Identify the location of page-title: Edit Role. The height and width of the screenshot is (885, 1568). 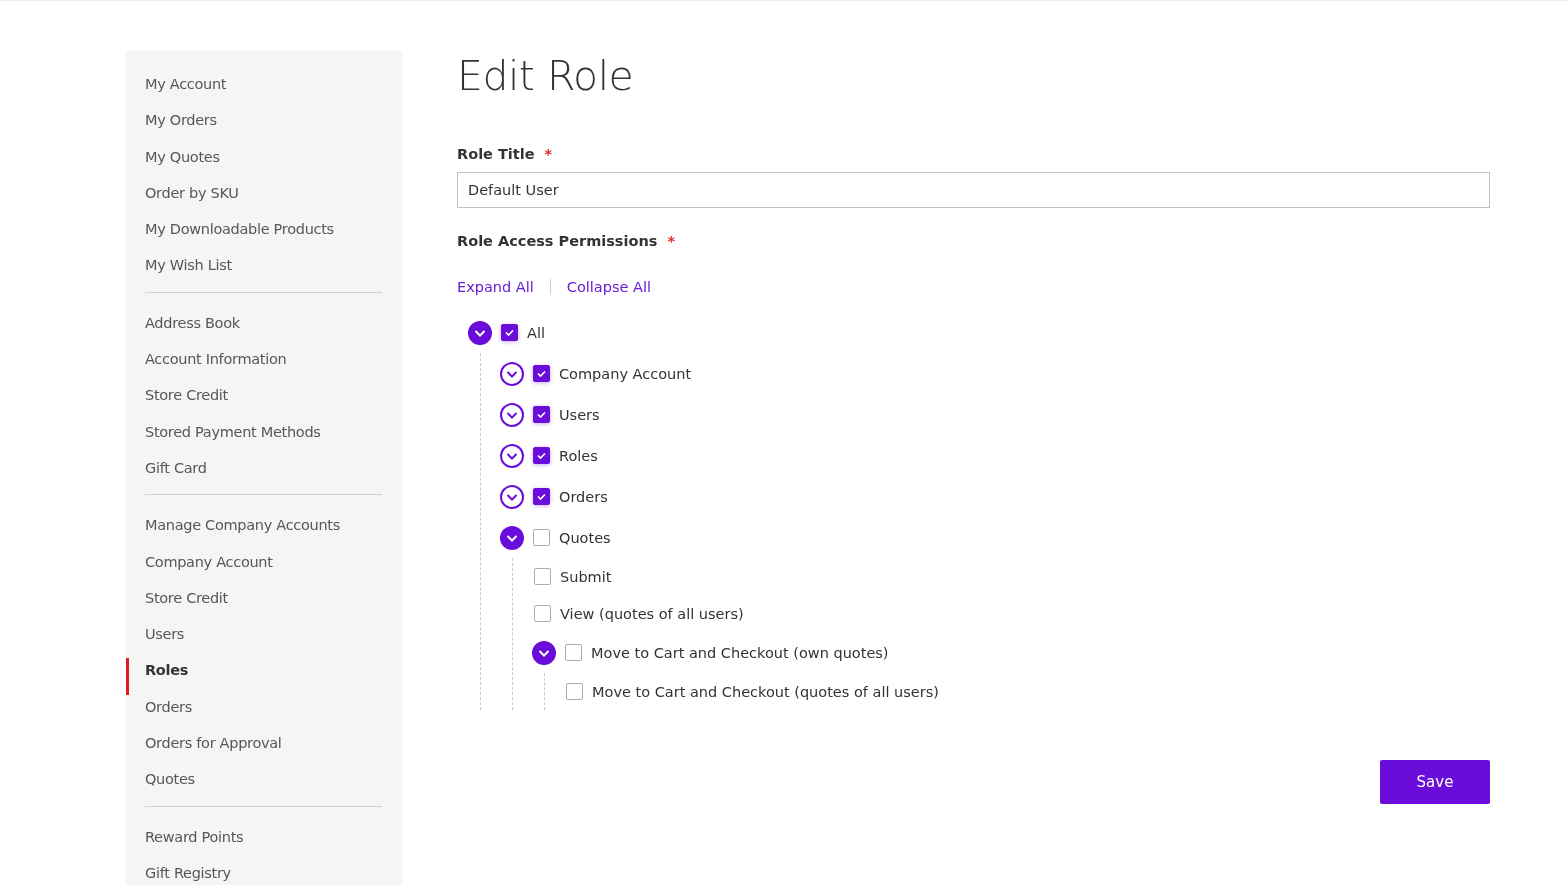
(546, 76).